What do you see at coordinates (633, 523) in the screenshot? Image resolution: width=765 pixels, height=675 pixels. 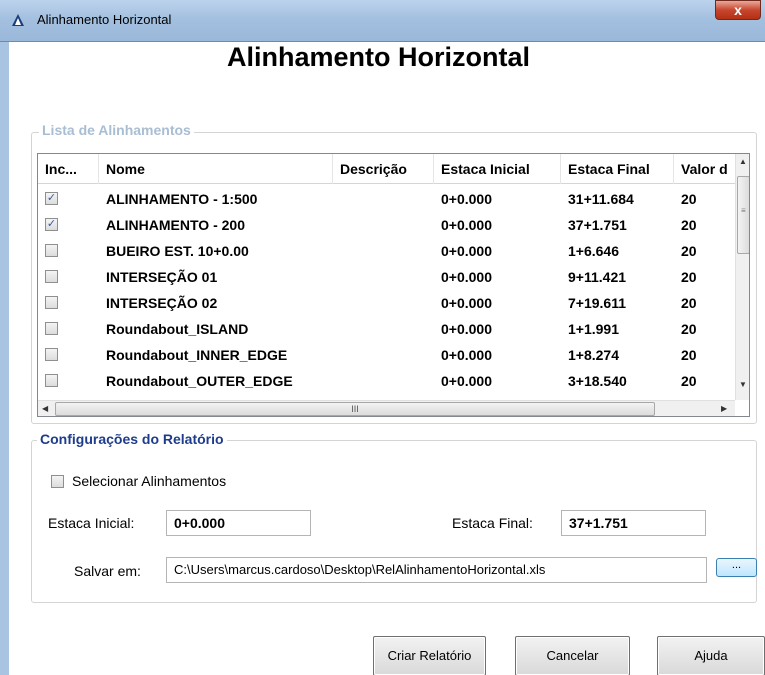 I see `estaca-final-input: 37+1.751` at bounding box center [633, 523].